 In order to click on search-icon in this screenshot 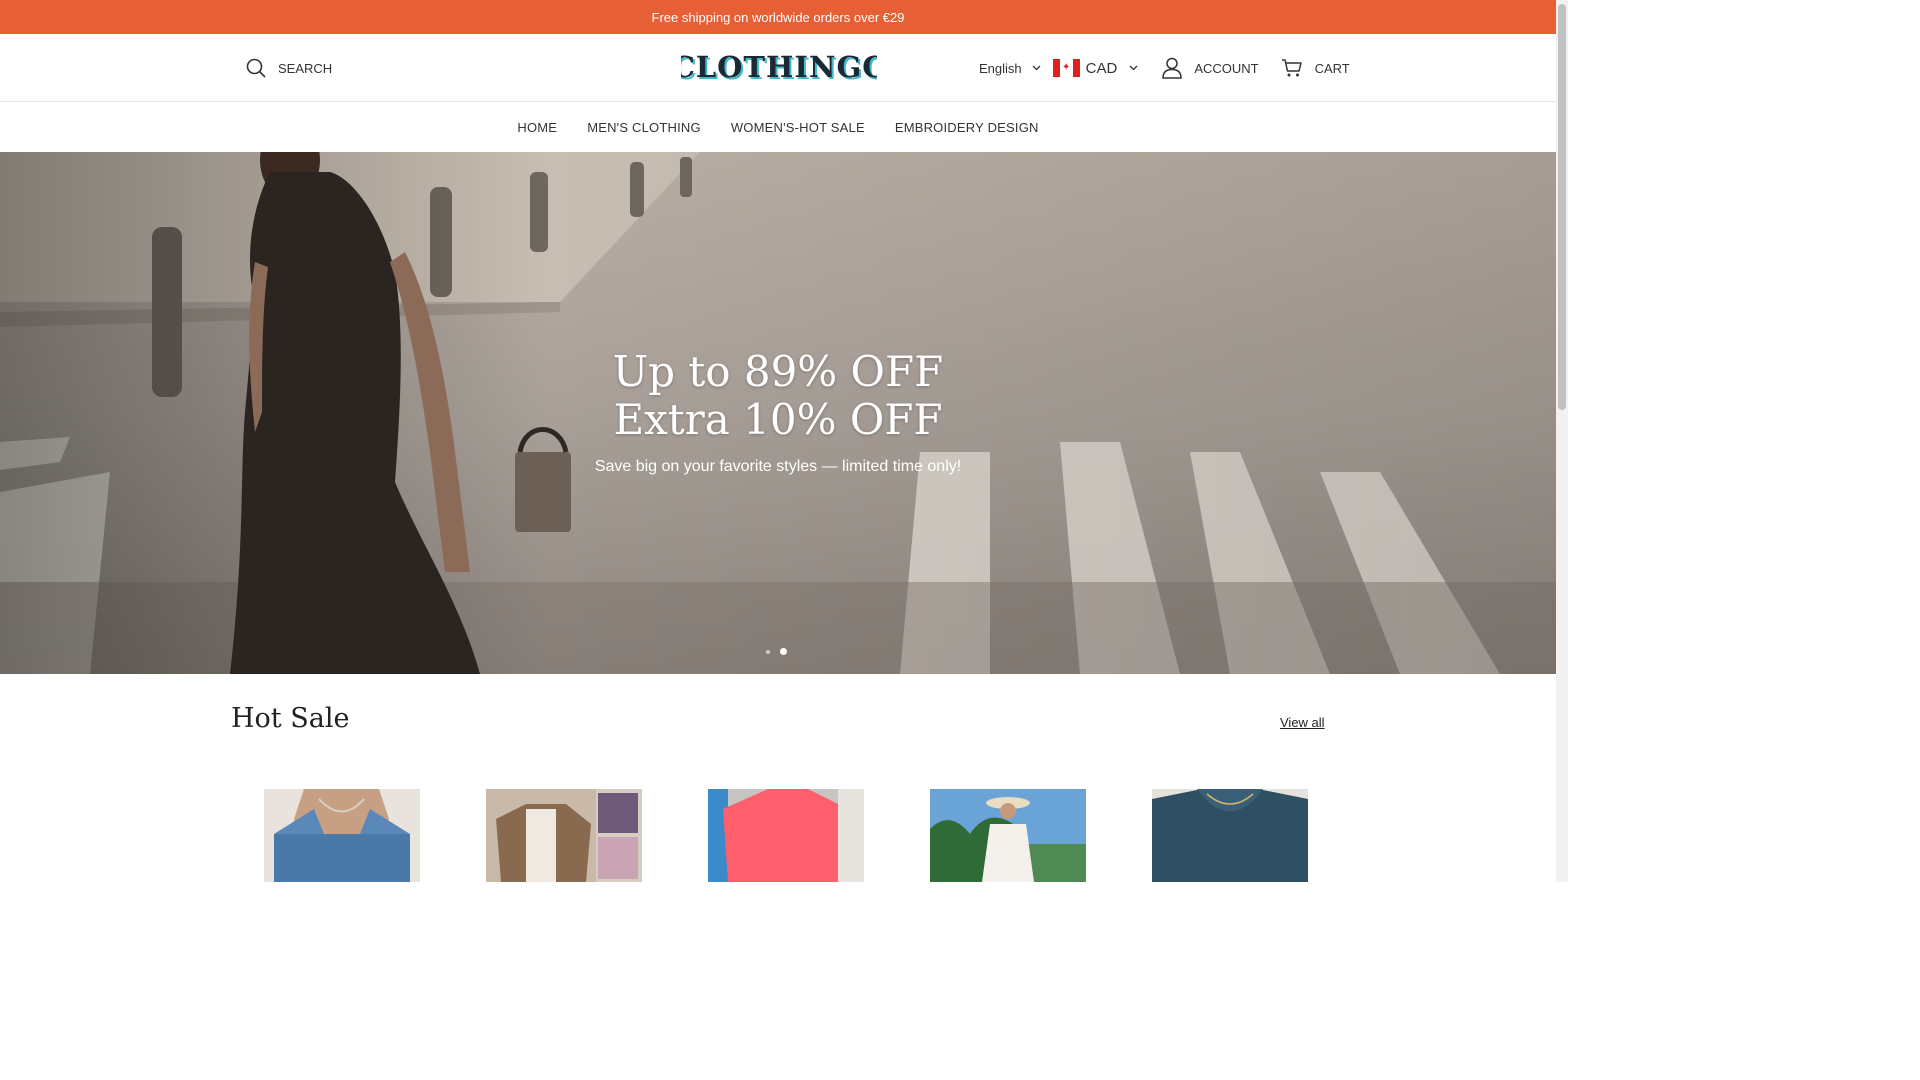, I will do `click(256, 68)`.